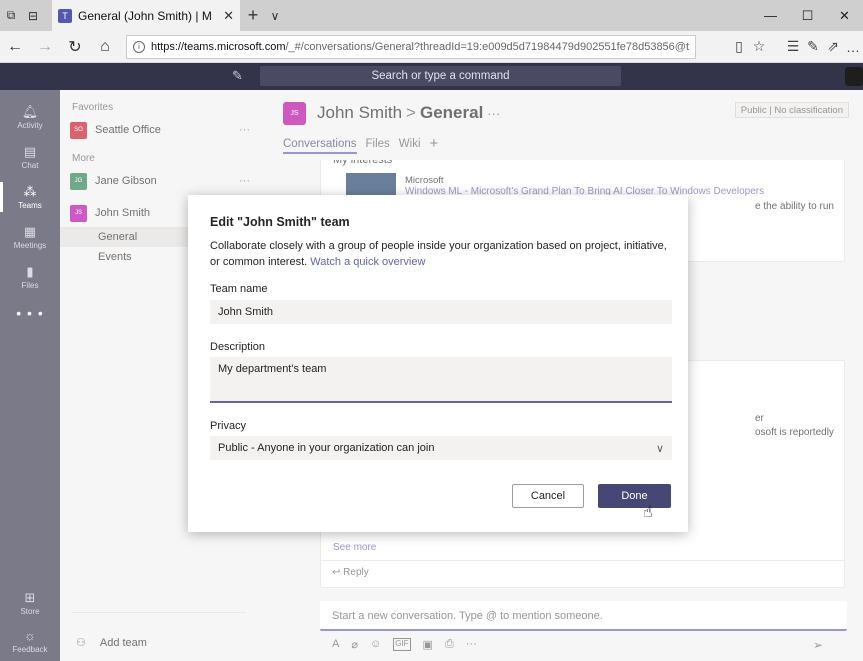 Image resolution: width=863 pixels, height=661 pixels. What do you see at coordinates (237, 76) in the screenshot?
I see `new-chat-icon: ✎` at bounding box center [237, 76].